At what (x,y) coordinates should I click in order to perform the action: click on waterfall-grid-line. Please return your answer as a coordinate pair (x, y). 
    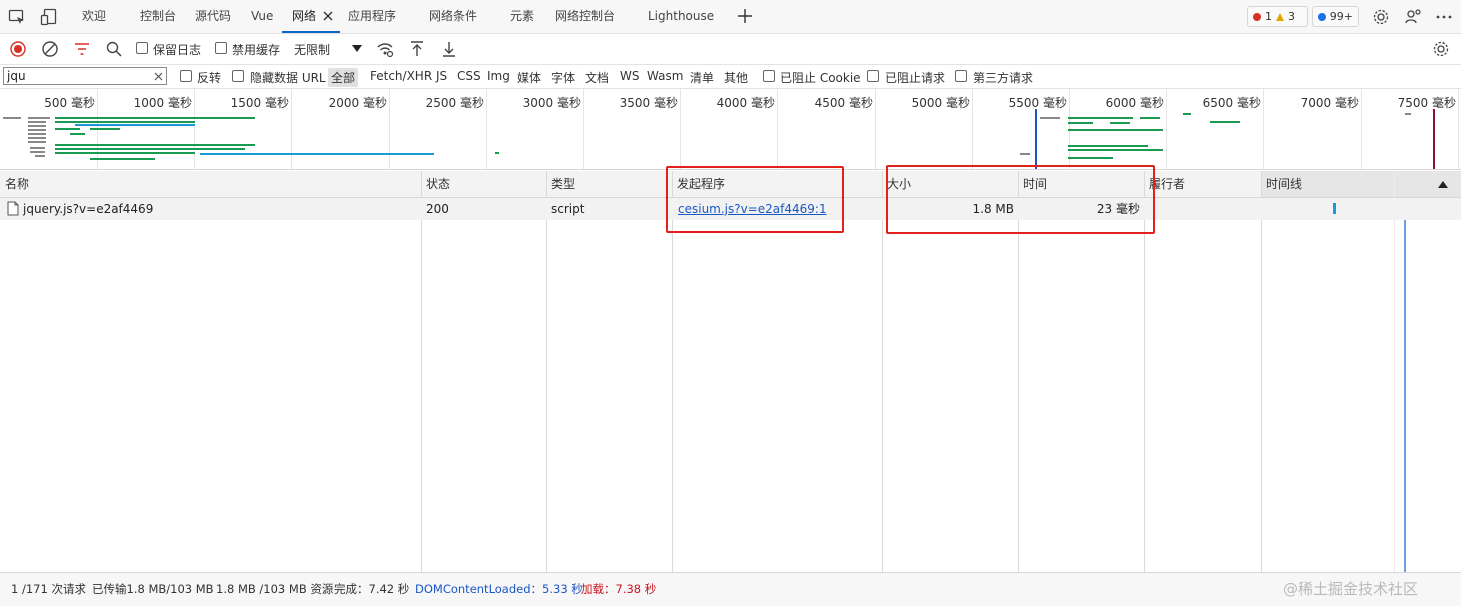
    Looking at the image, I should click on (1394, 371).